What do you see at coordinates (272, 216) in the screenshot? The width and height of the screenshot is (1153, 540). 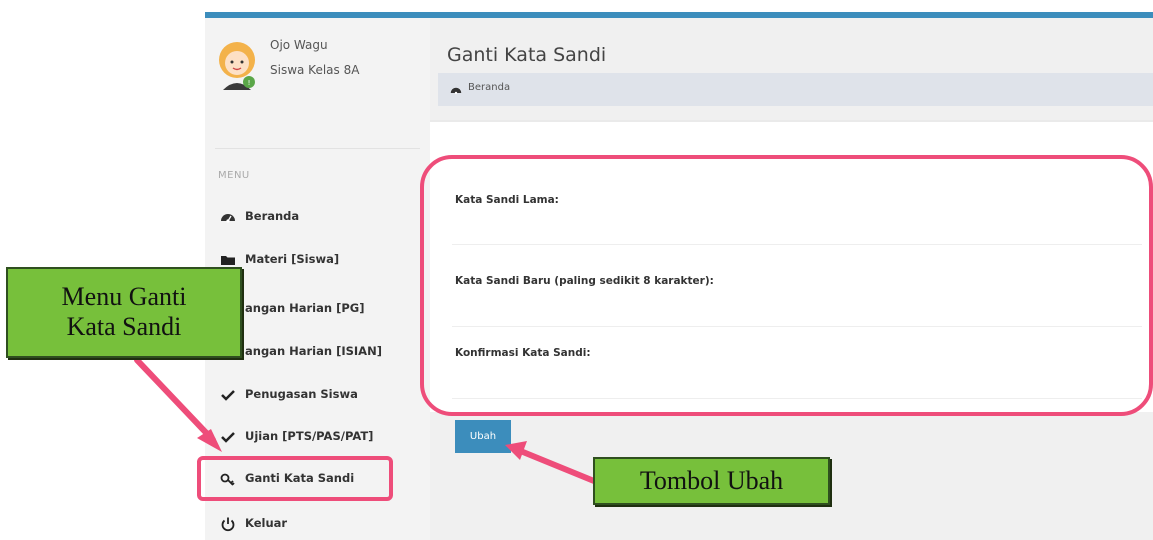 I see `sidebar-item-label: Beranda` at bounding box center [272, 216].